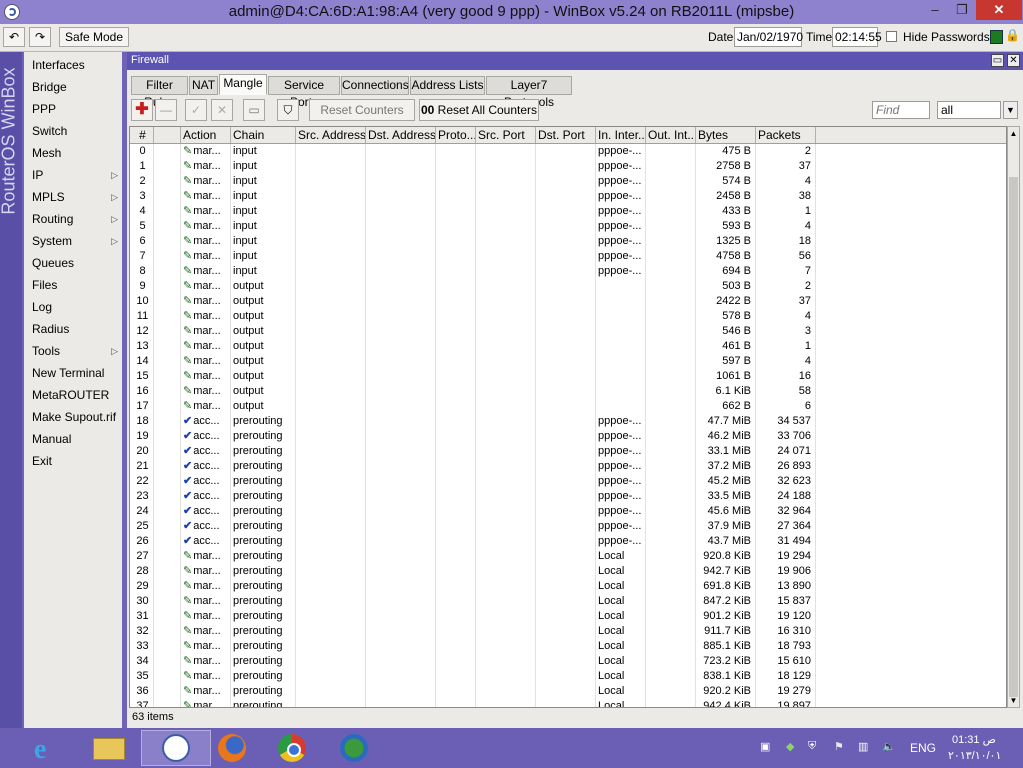 The image size is (1023, 768). I want to click on sidebar-item-tools: Tools ▷, so click(73, 351).